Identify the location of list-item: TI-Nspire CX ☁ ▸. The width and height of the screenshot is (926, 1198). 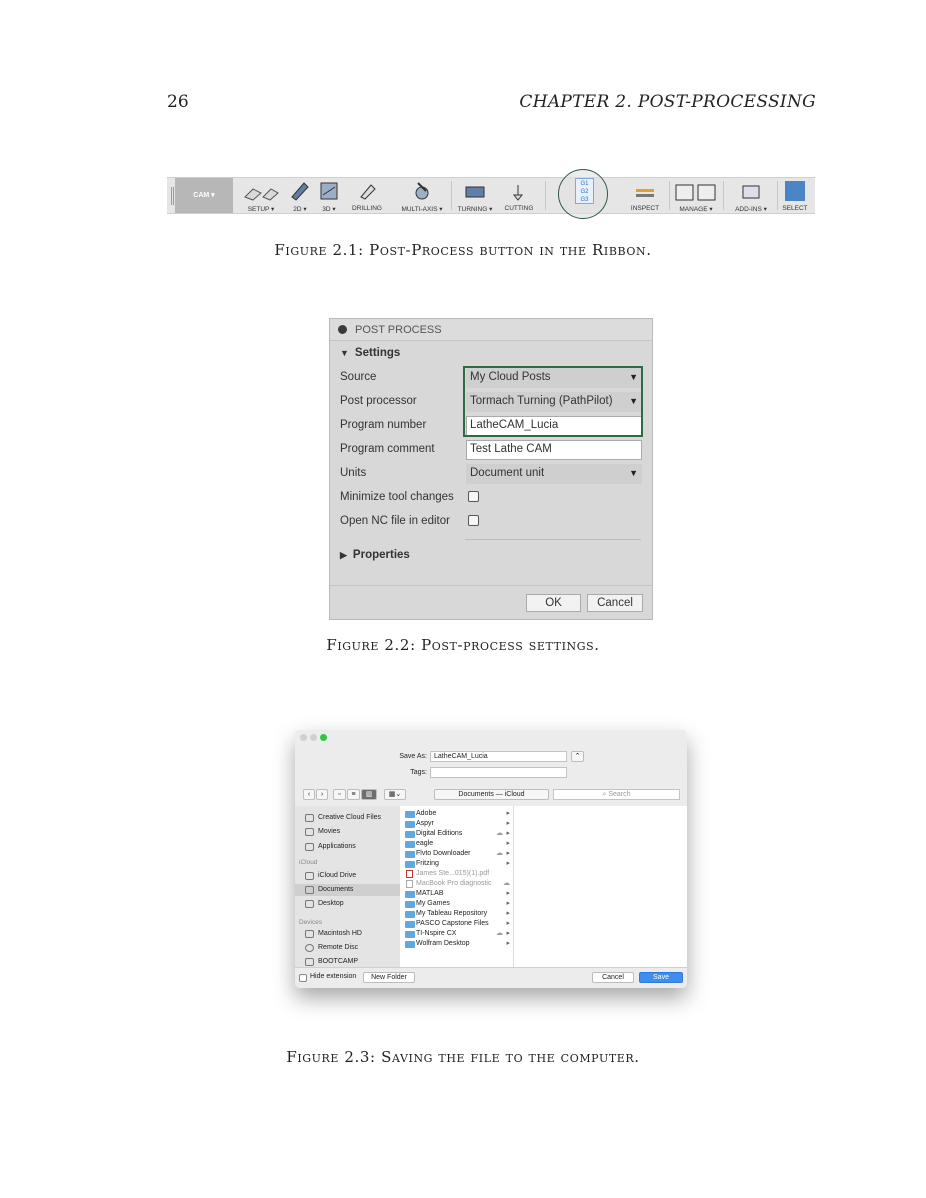
(458, 934).